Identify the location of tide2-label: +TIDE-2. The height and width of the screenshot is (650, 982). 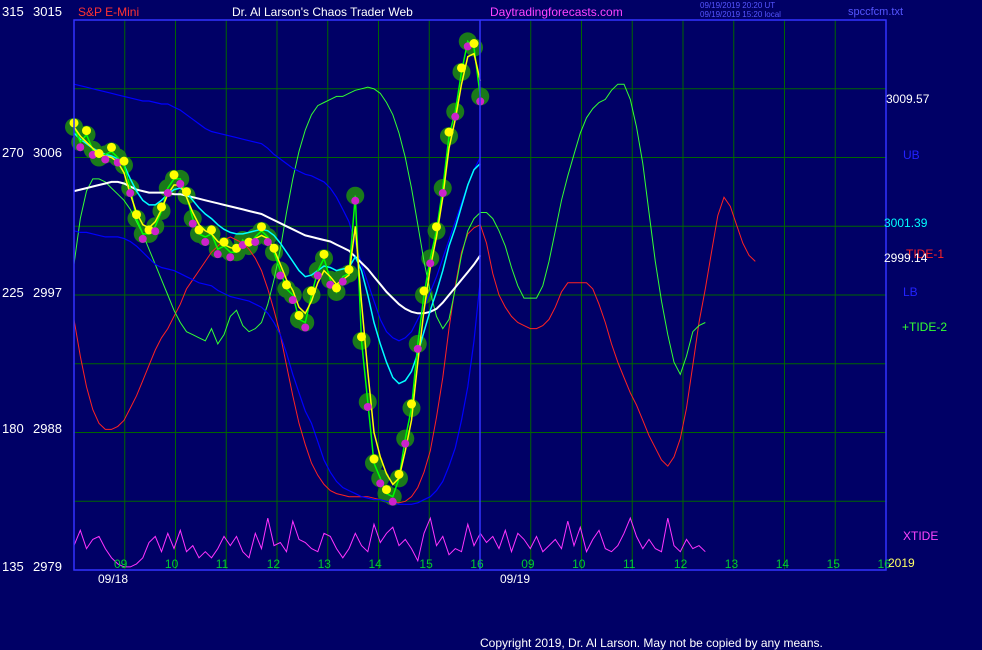
(924, 327).